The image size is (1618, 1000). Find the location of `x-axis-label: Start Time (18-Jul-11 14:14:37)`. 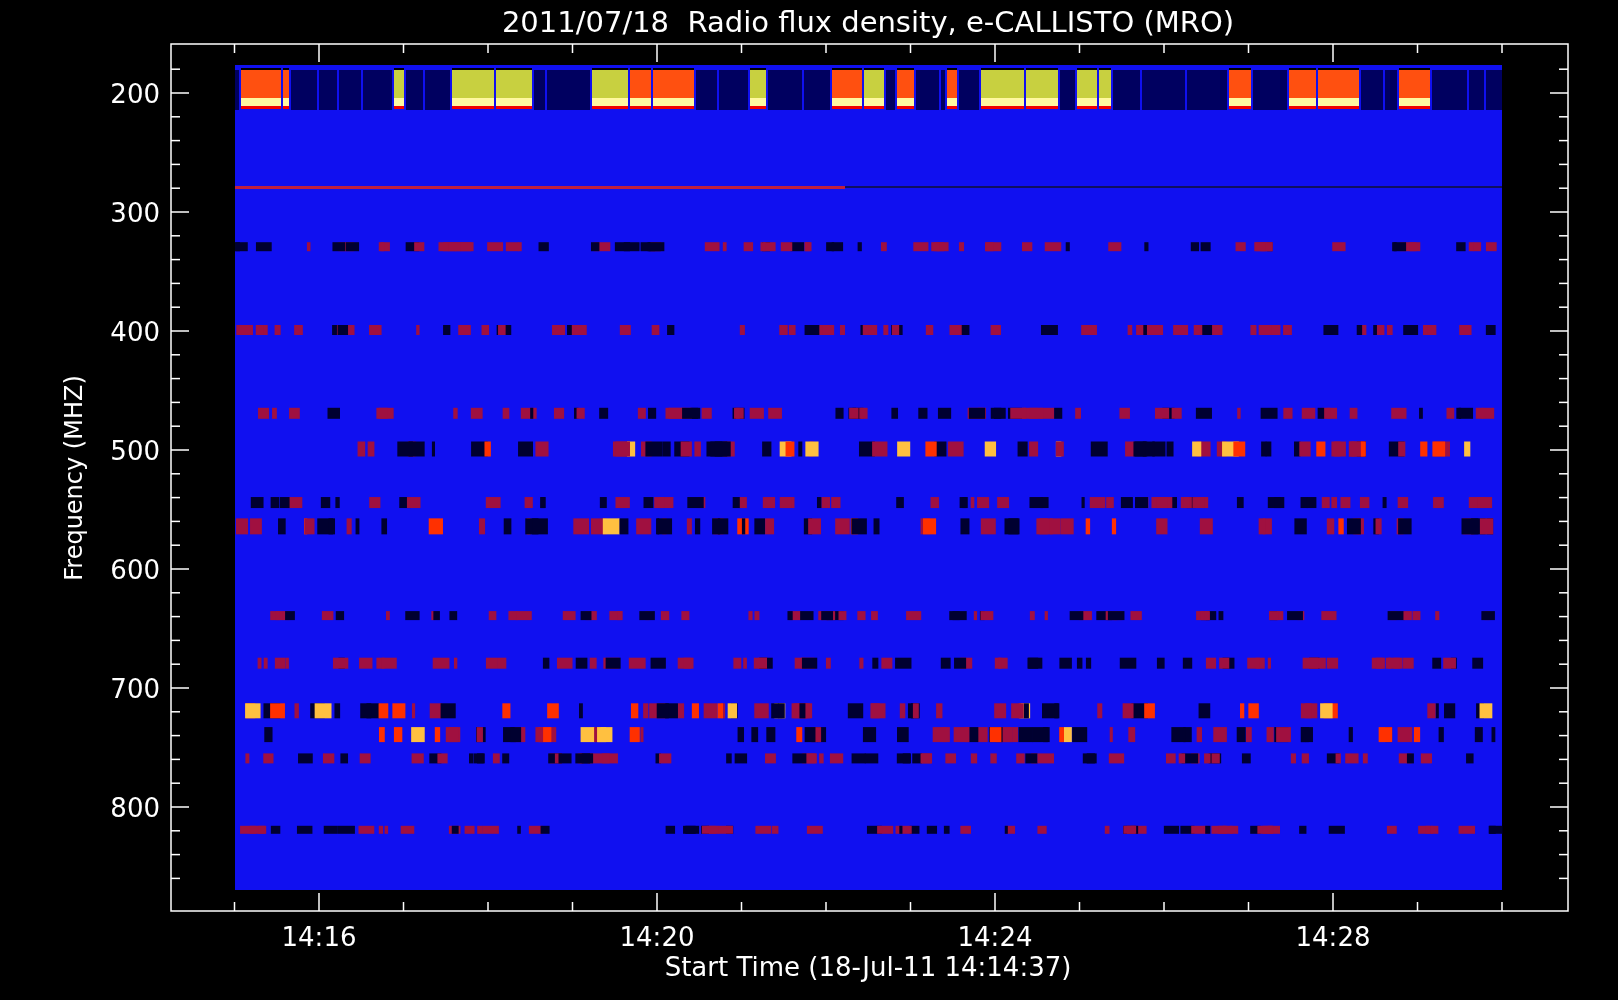

x-axis-label: Start Time (18-Jul-11 14:14:37) is located at coordinates (868, 967).